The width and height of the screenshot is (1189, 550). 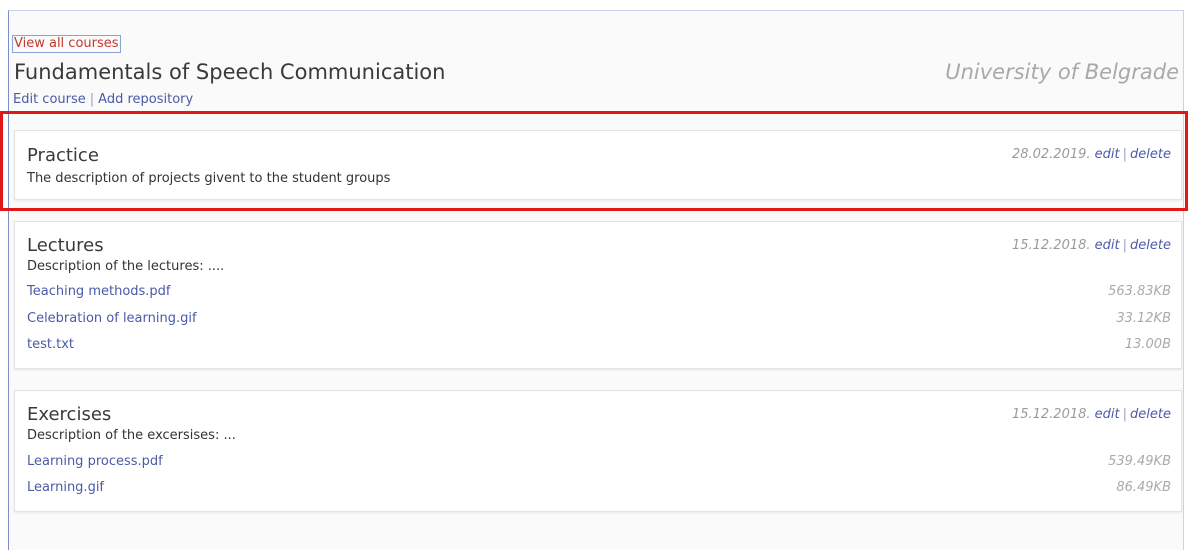 What do you see at coordinates (1062, 72) in the screenshot?
I see `university-name: University of Belgrade` at bounding box center [1062, 72].